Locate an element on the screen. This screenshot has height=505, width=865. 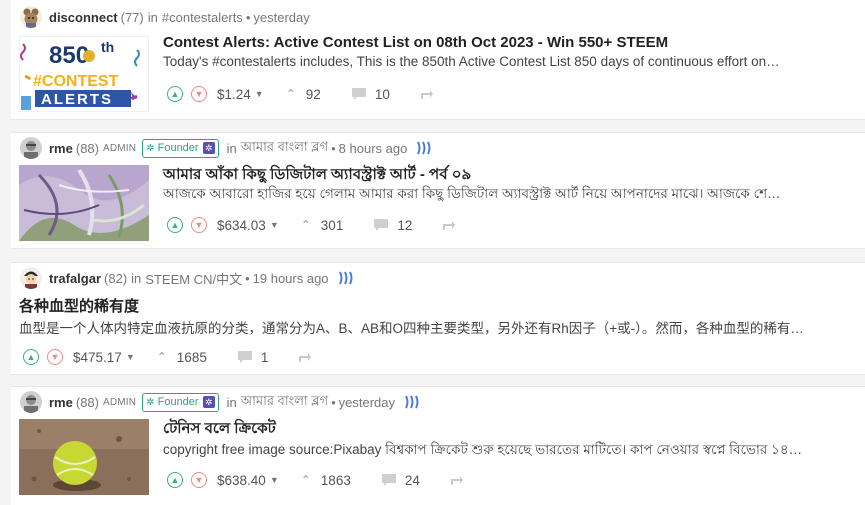
vote-count: 92 is located at coordinates (313, 94).